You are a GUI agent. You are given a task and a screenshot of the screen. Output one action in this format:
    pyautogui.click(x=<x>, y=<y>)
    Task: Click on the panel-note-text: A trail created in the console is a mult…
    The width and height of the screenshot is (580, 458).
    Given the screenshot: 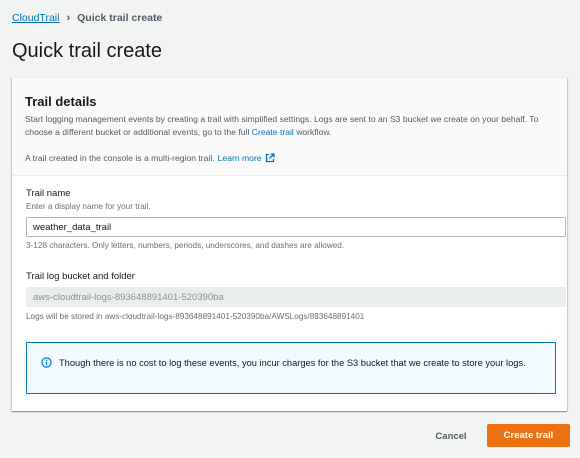 What is the action you would take?
    pyautogui.click(x=120, y=158)
    